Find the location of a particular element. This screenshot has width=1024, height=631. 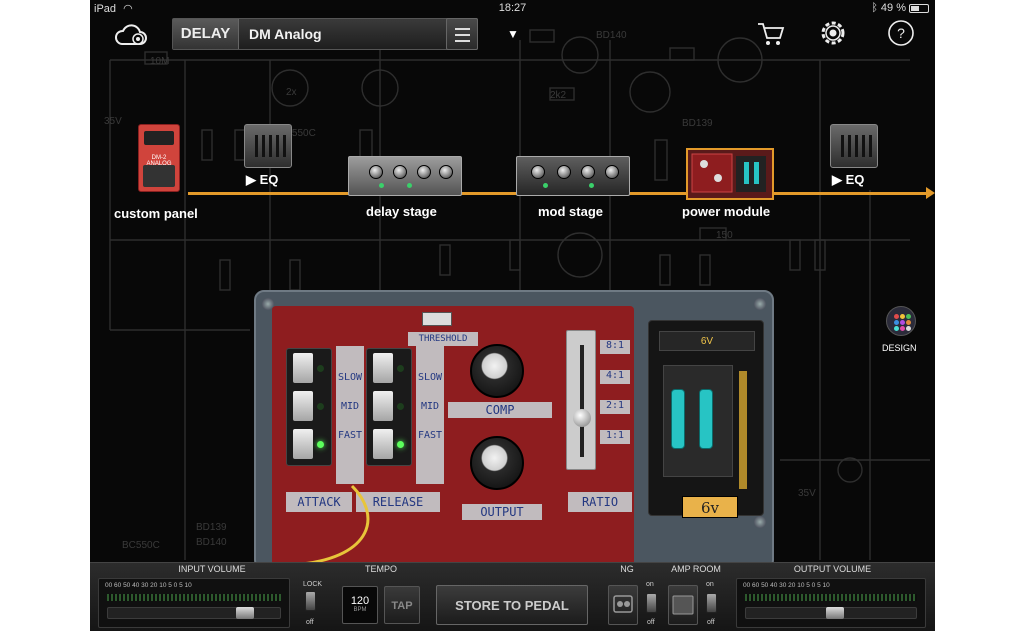

tempo-unit: BPM is located at coordinates (360, 610).